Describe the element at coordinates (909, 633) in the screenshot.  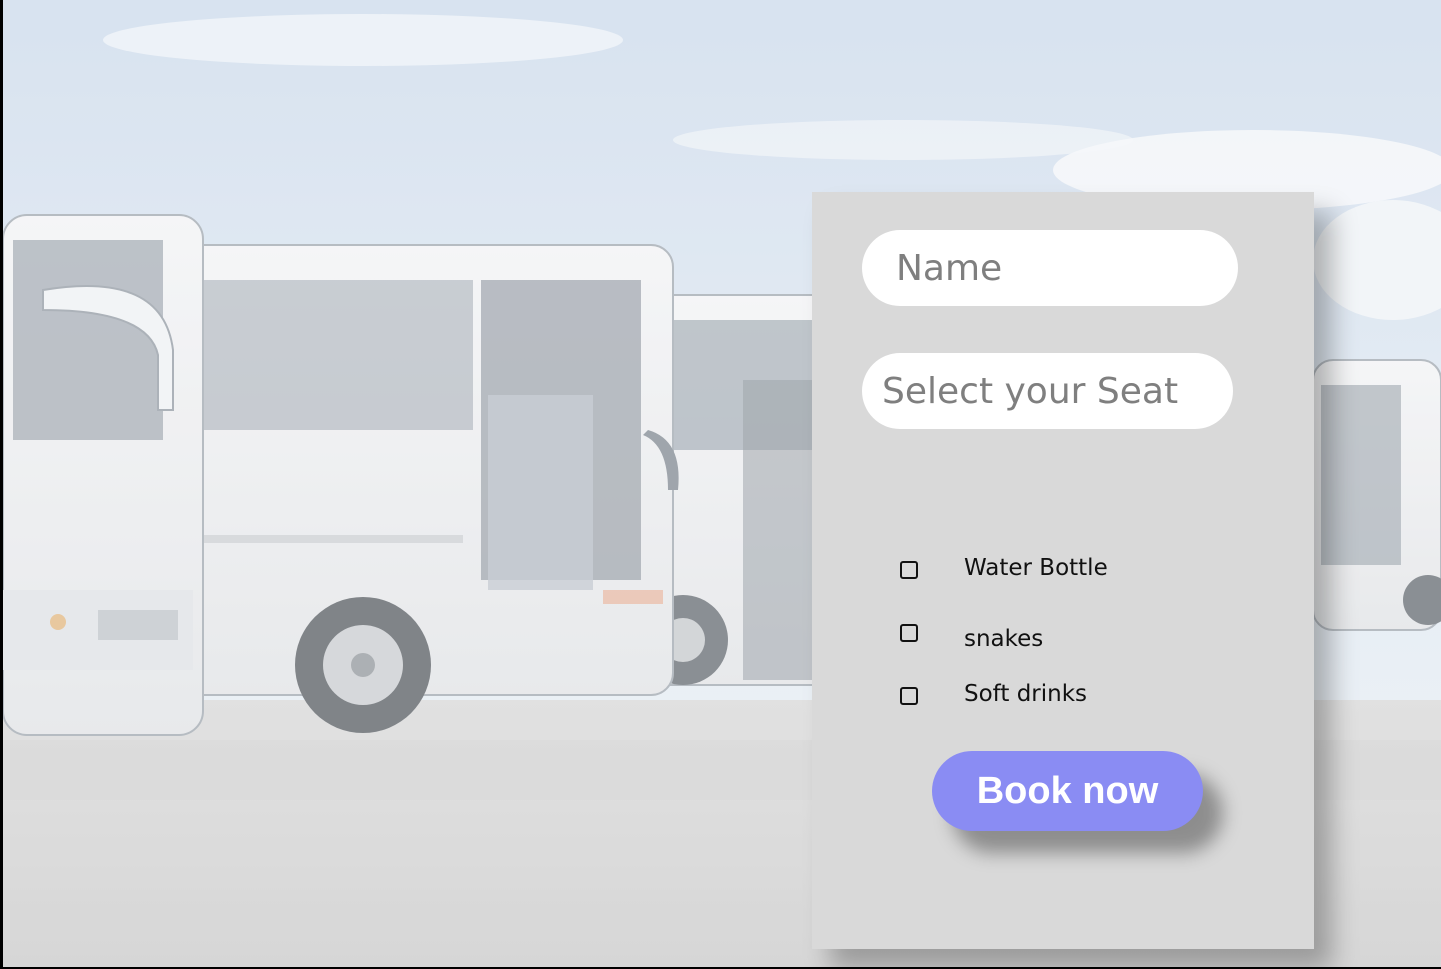
I see `snakes-checkbox` at that location.